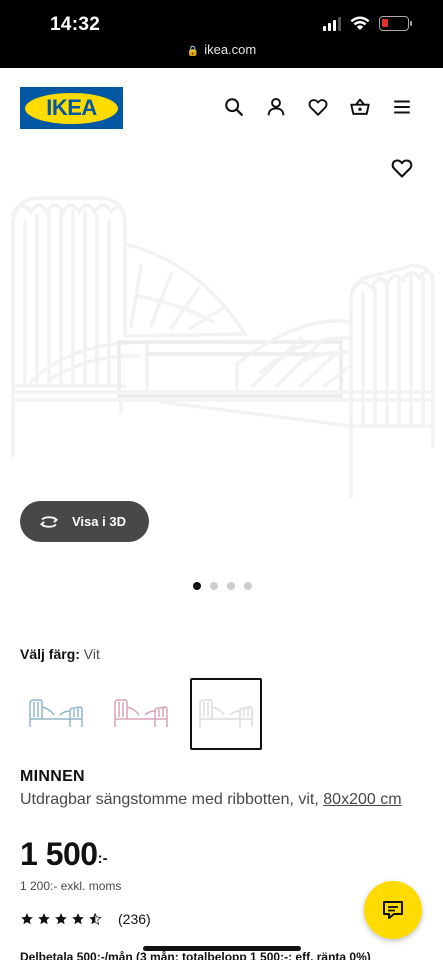 The image size is (443, 960). Describe the element at coordinates (99, 521) in the screenshot. I see `view-in-3d-label: Visa i 3D` at that location.